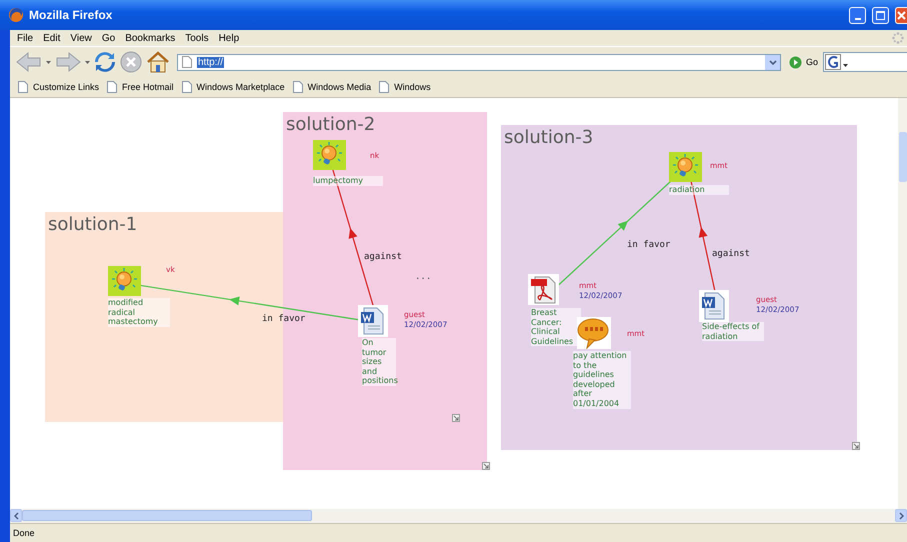  What do you see at coordinates (25, 38) in the screenshot?
I see `menu-item: File` at bounding box center [25, 38].